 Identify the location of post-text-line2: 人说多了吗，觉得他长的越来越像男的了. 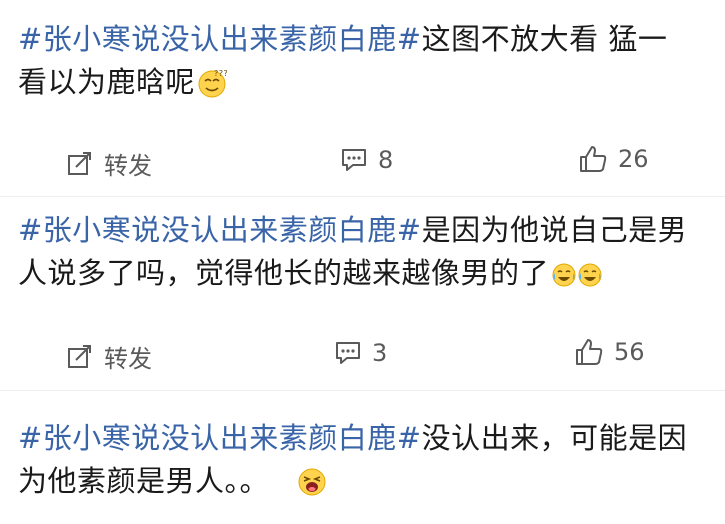
(284, 273).